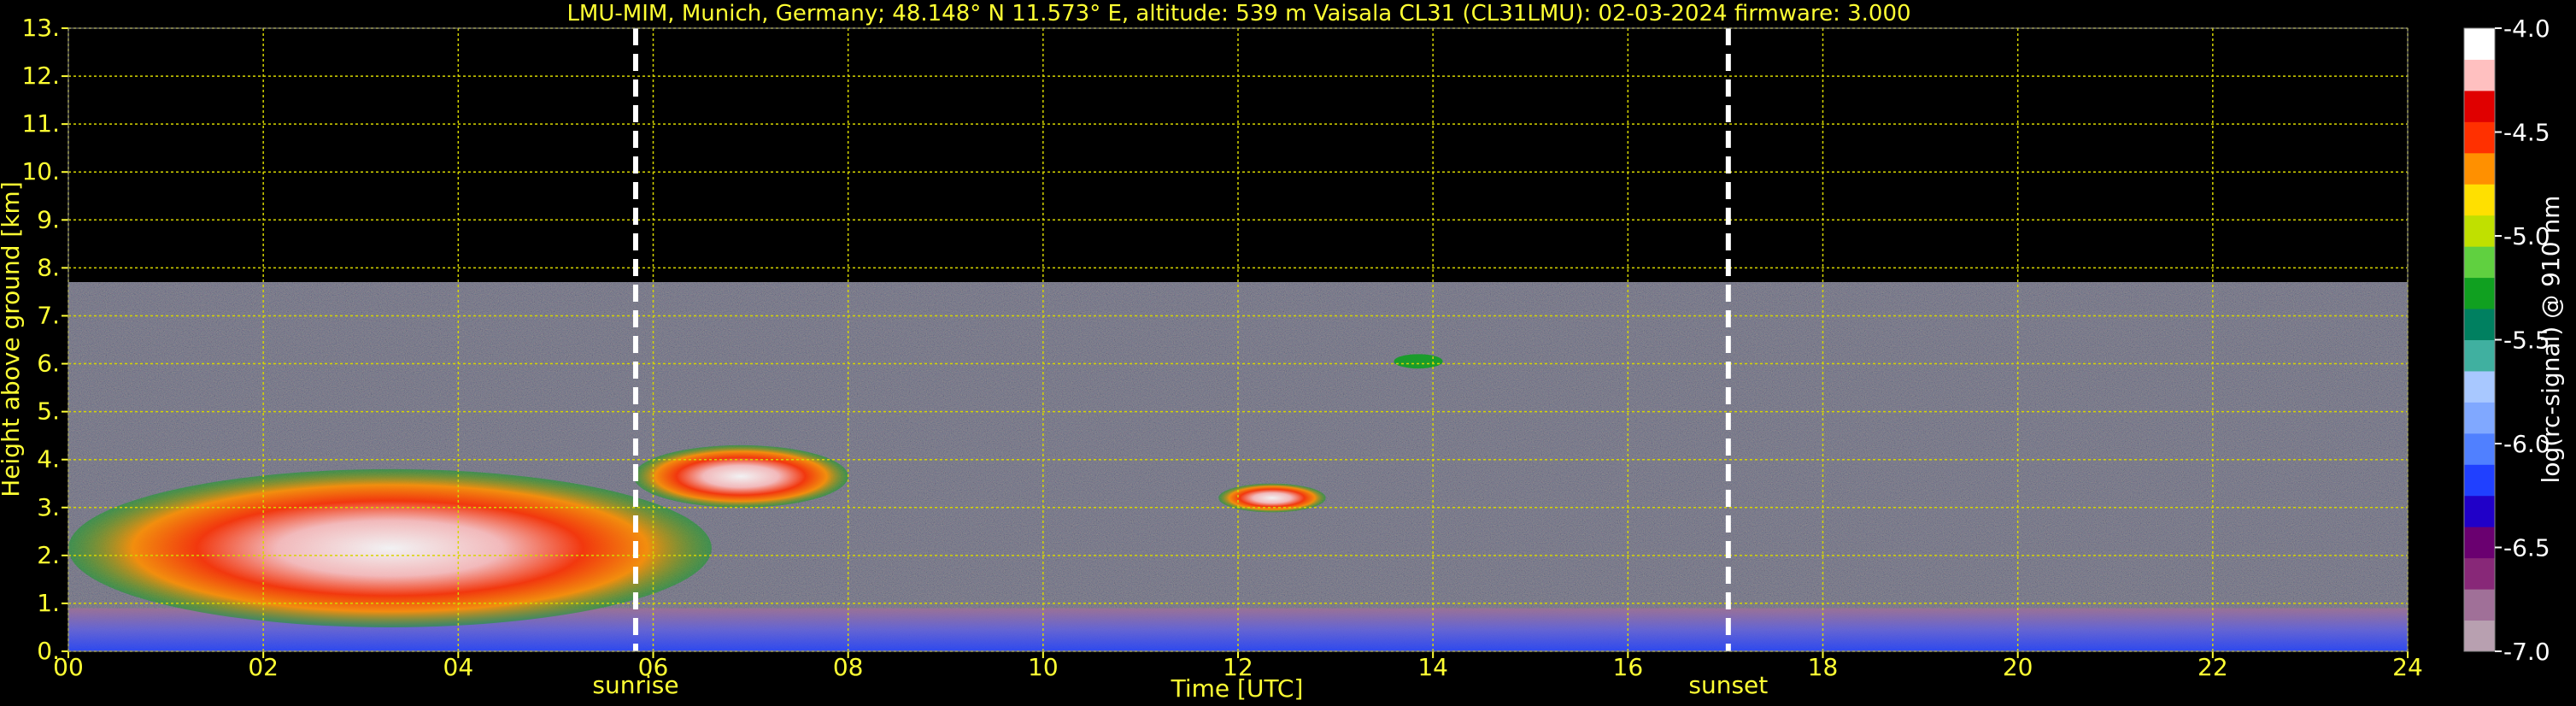 Image resolution: width=2576 pixels, height=706 pixels. I want to click on feature-thin-cloud, so click(1418, 361).